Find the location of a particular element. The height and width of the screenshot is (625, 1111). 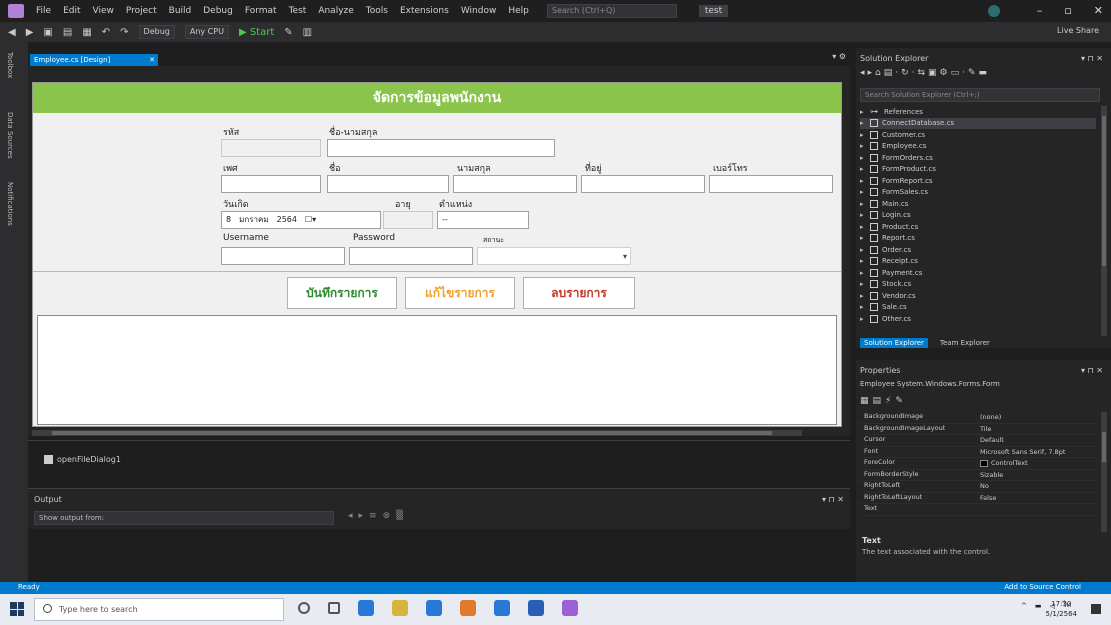

property-row: Text is located at coordinates (978, 510).